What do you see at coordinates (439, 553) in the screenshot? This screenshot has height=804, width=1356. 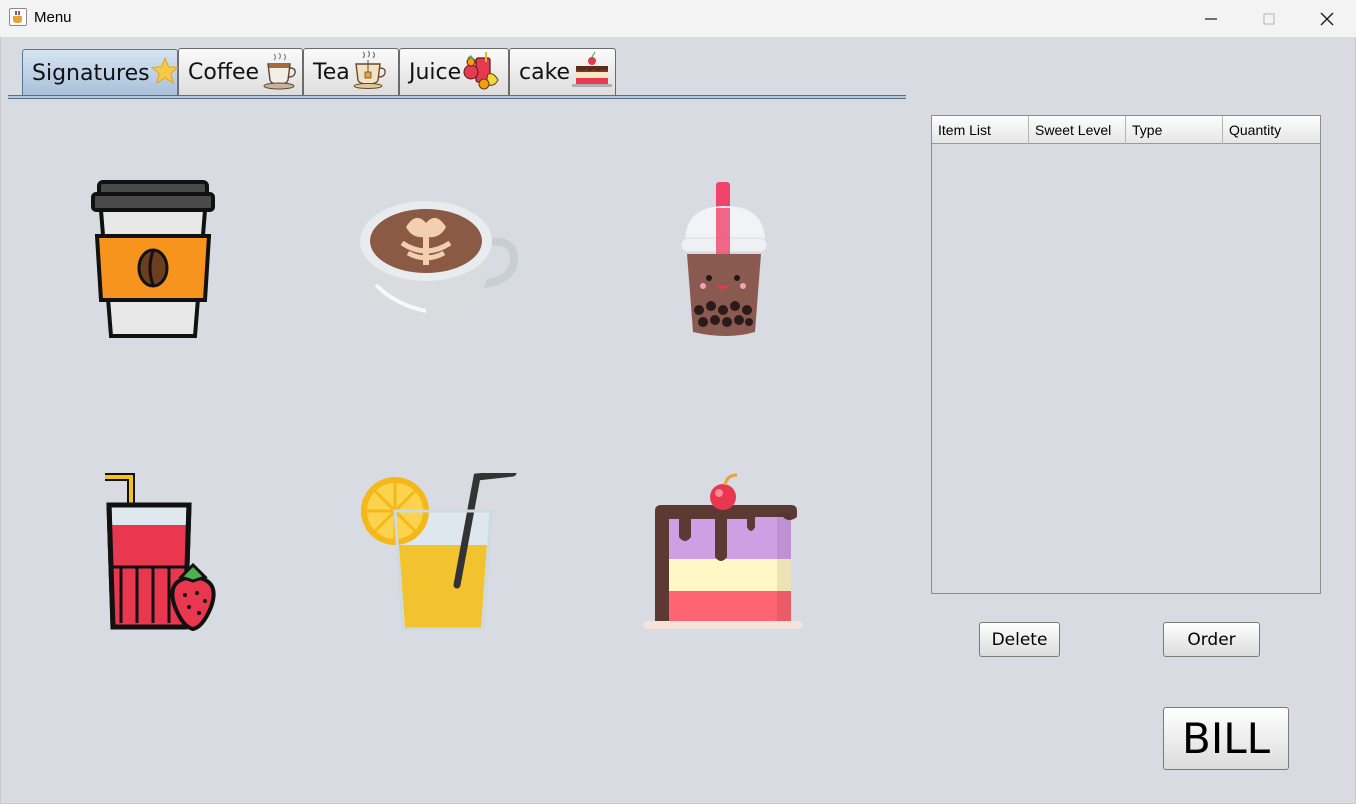 I see `lemonade-icon` at bounding box center [439, 553].